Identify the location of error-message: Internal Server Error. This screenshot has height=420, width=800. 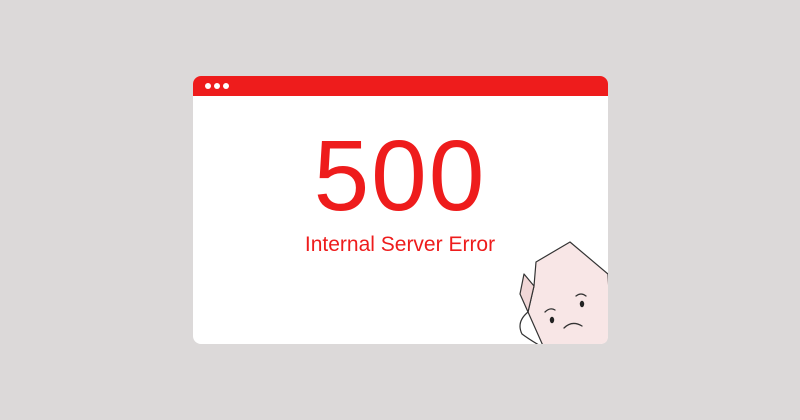
(400, 244).